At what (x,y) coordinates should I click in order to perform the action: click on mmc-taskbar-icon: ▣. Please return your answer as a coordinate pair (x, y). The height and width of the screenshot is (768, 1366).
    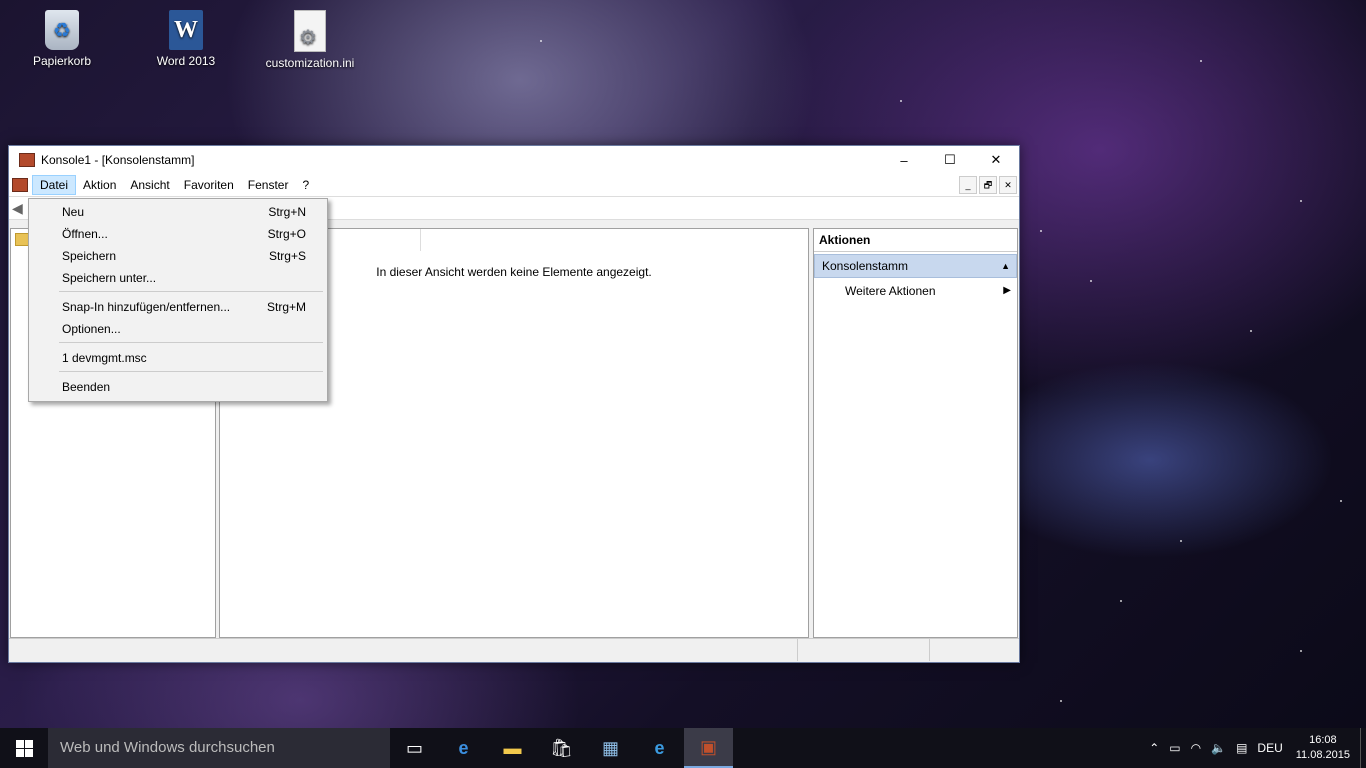
    Looking at the image, I should click on (708, 748).